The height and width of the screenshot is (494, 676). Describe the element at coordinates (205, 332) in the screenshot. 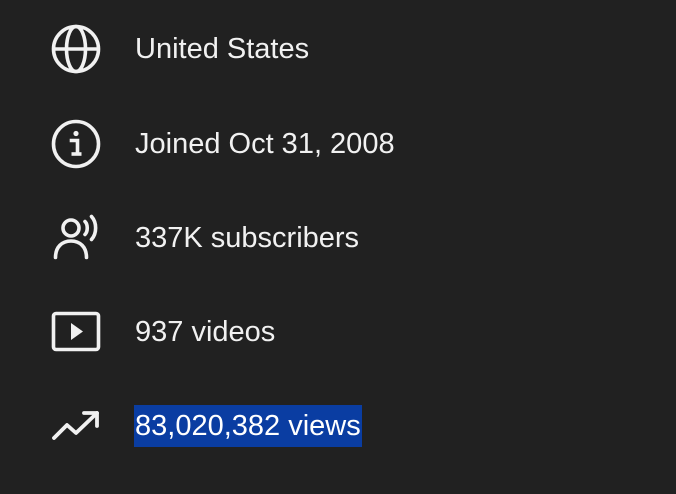

I see `video-count-text: 937 videos` at that location.